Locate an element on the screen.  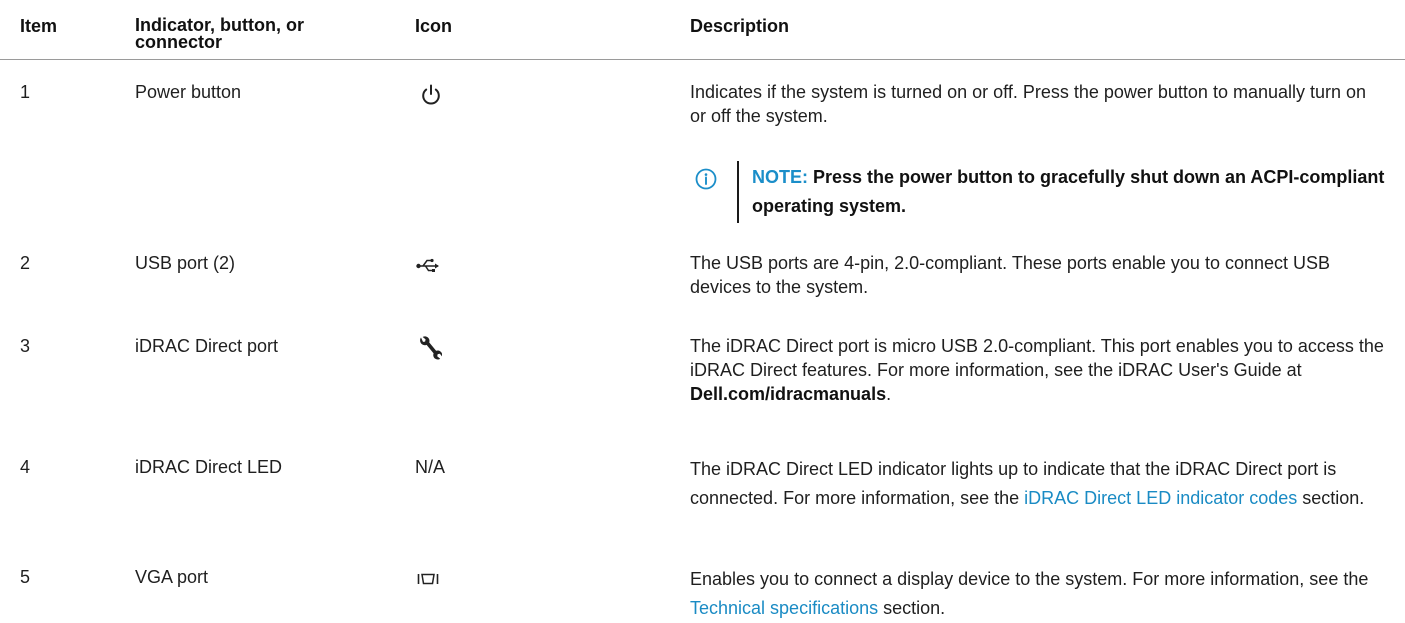
row-item-number: 2 is located at coordinates (25, 263).